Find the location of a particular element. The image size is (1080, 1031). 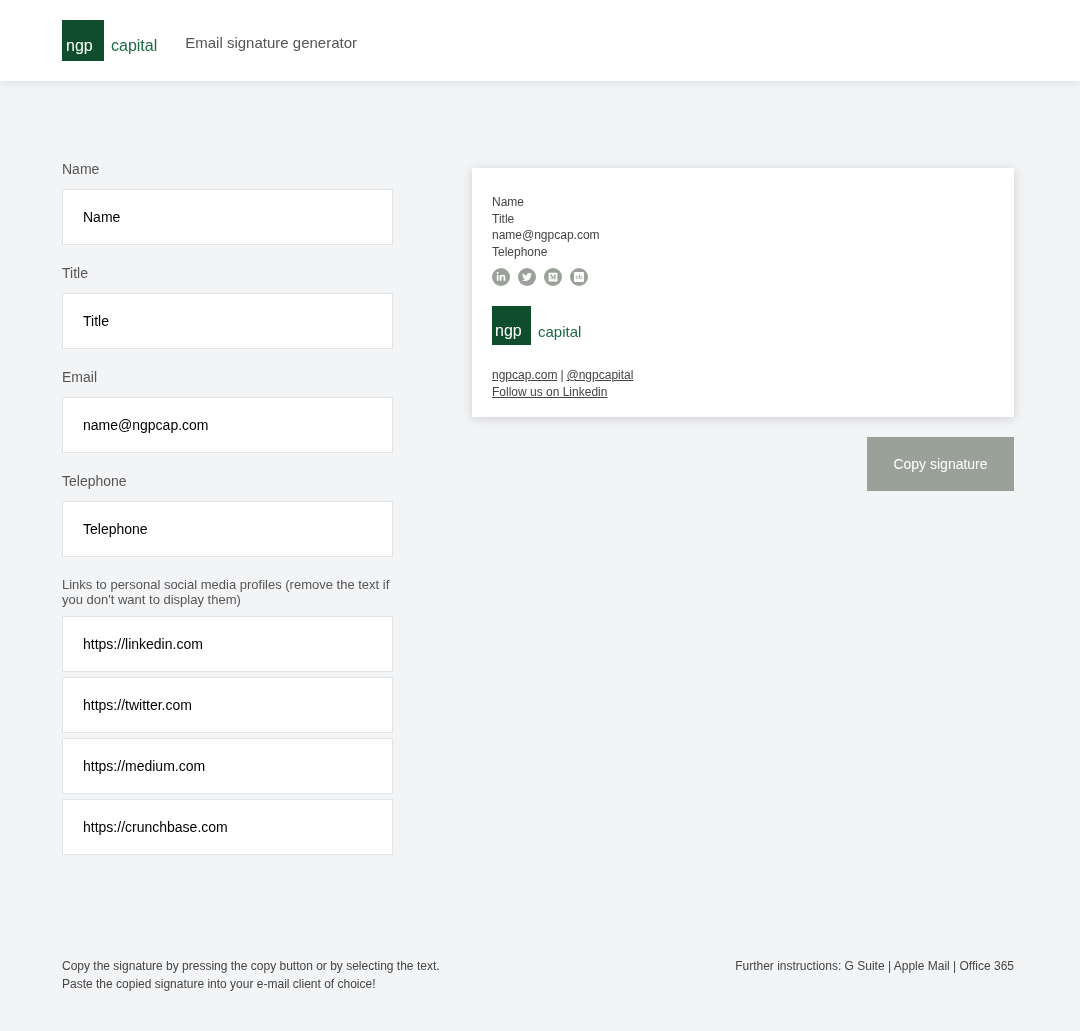

signature-line: Title is located at coordinates (504, 218).